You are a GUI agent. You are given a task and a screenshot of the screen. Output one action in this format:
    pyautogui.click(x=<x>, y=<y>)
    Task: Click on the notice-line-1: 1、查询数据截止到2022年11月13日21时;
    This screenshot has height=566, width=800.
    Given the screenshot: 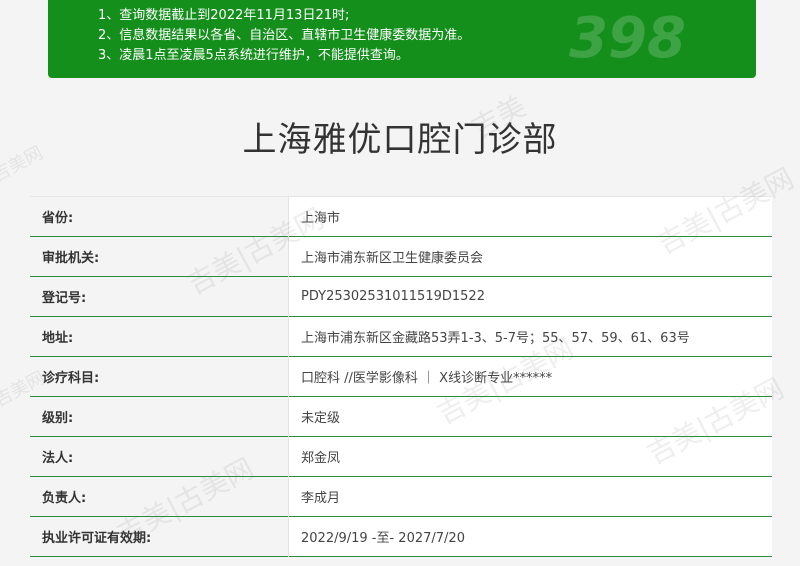 What is the action you would take?
    pyautogui.click(x=224, y=15)
    